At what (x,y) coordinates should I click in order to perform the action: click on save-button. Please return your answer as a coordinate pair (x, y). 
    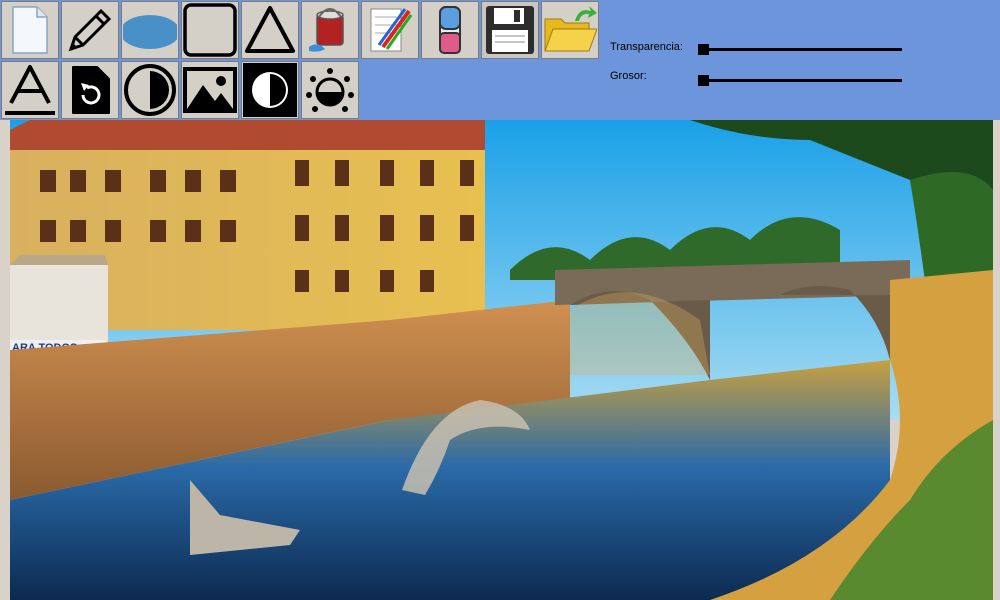
    Looking at the image, I should click on (510, 30).